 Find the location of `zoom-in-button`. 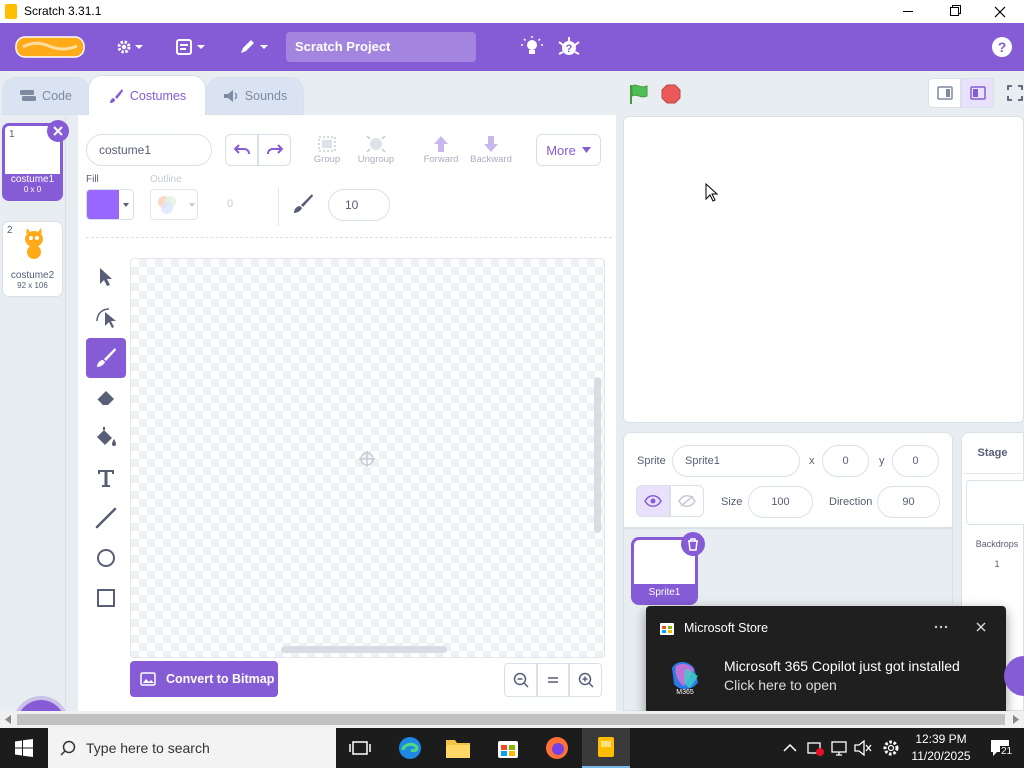

zoom-in-button is located at coordinates (585, 680).